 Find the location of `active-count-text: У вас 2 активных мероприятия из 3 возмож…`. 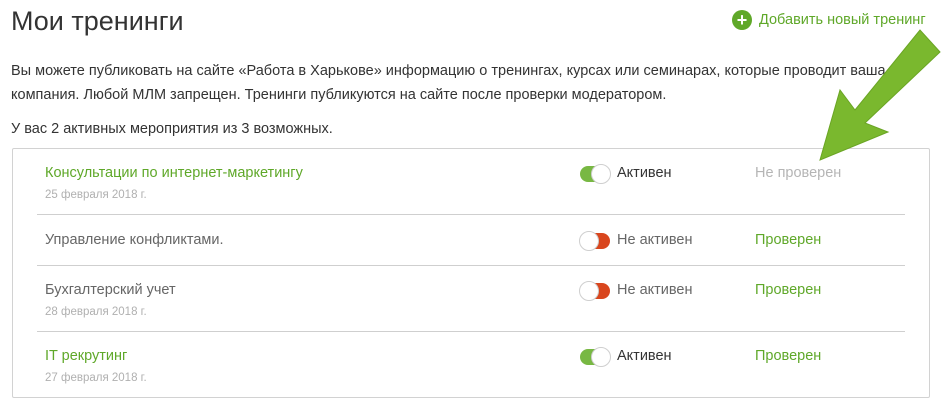

active-count-text: У вас 2 активных мероприятия из 3 возмож… is located at coordinates (172, 129).